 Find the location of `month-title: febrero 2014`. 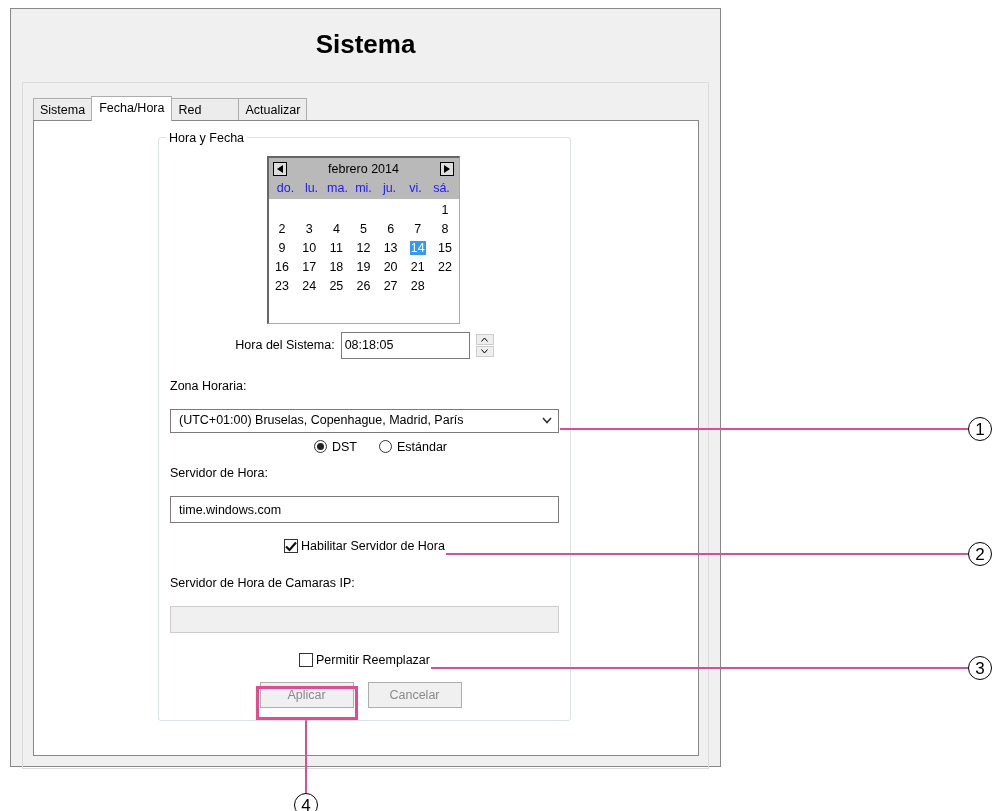

month-title: febrero 2014 is located at coordinates (363, 169).